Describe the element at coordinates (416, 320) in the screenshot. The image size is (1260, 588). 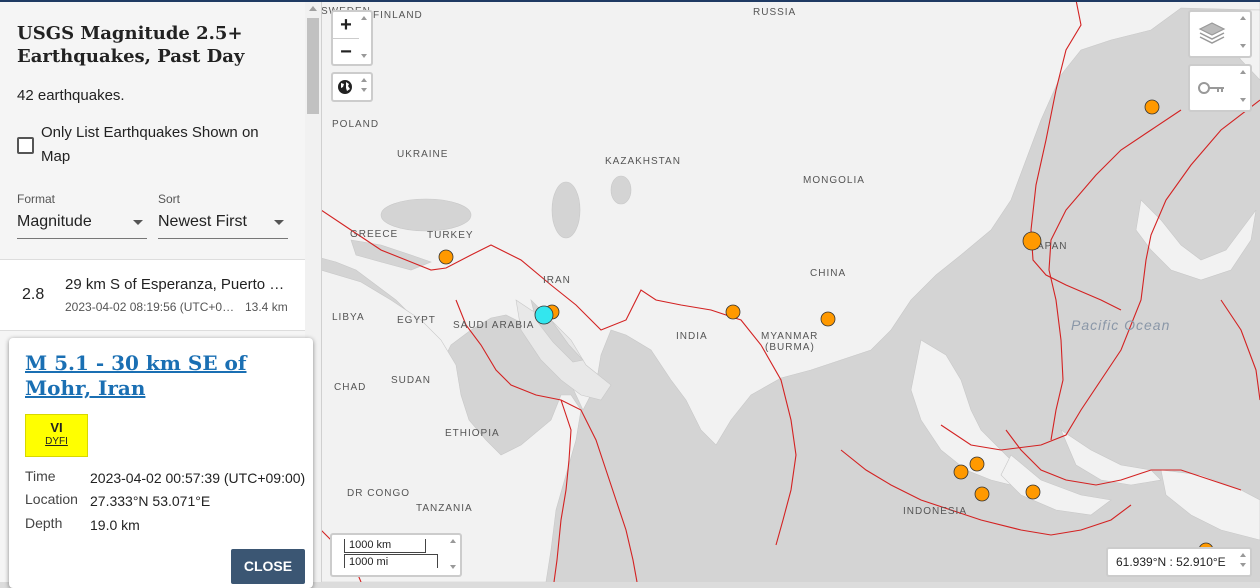
I see `label-egypt: EGYPT` at that location.